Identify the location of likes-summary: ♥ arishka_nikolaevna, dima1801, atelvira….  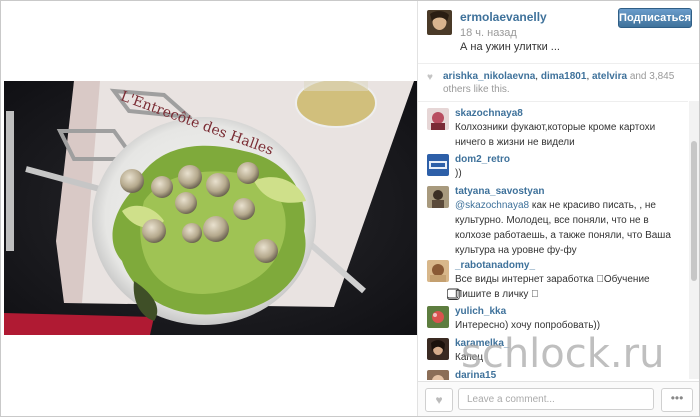
(558, 79).